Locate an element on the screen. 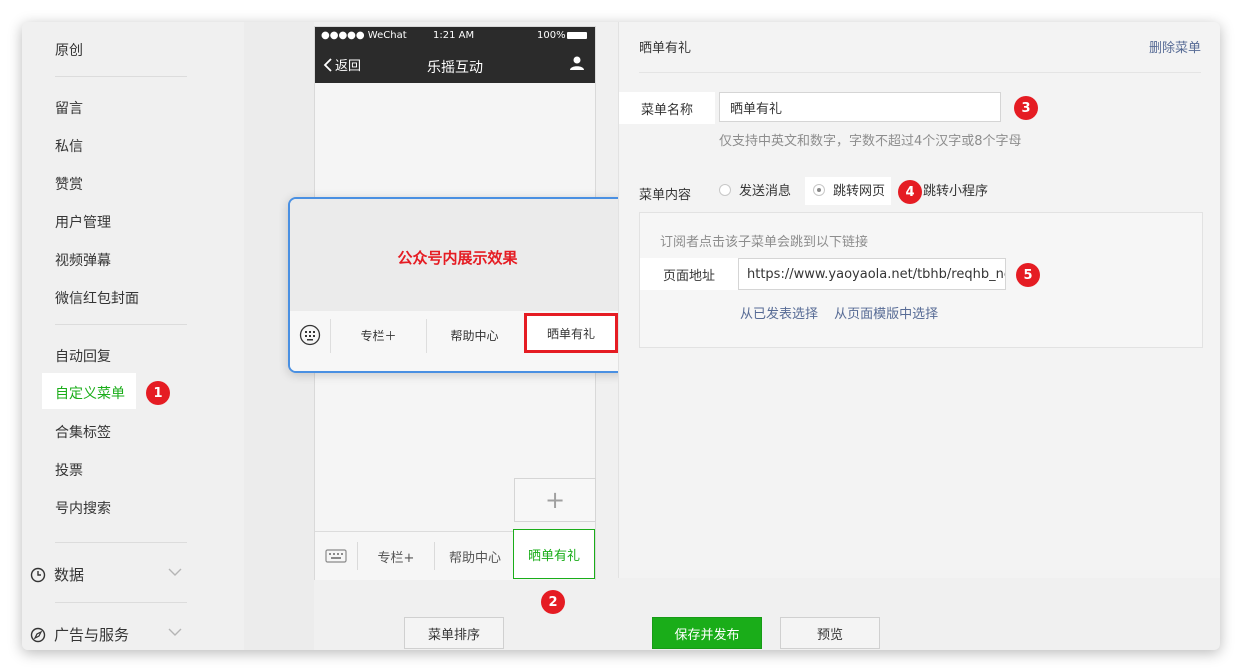 The height and width of the screenshot is (672, 1242). annotation-badge: 5 is located at coordinates (1028, 275).